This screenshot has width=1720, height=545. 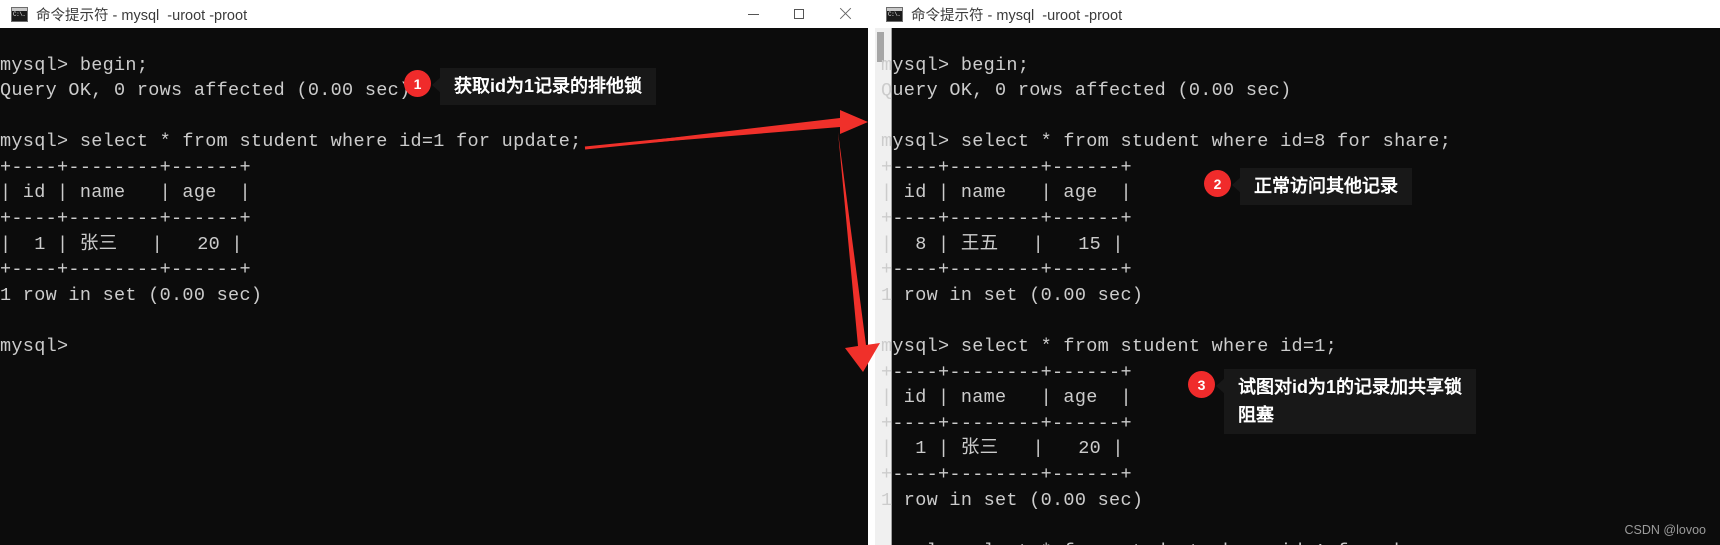 I want to click on callout-text-3: 试图对id为1的记录加共享锁 阻塞, so click(x=1346, y=401).